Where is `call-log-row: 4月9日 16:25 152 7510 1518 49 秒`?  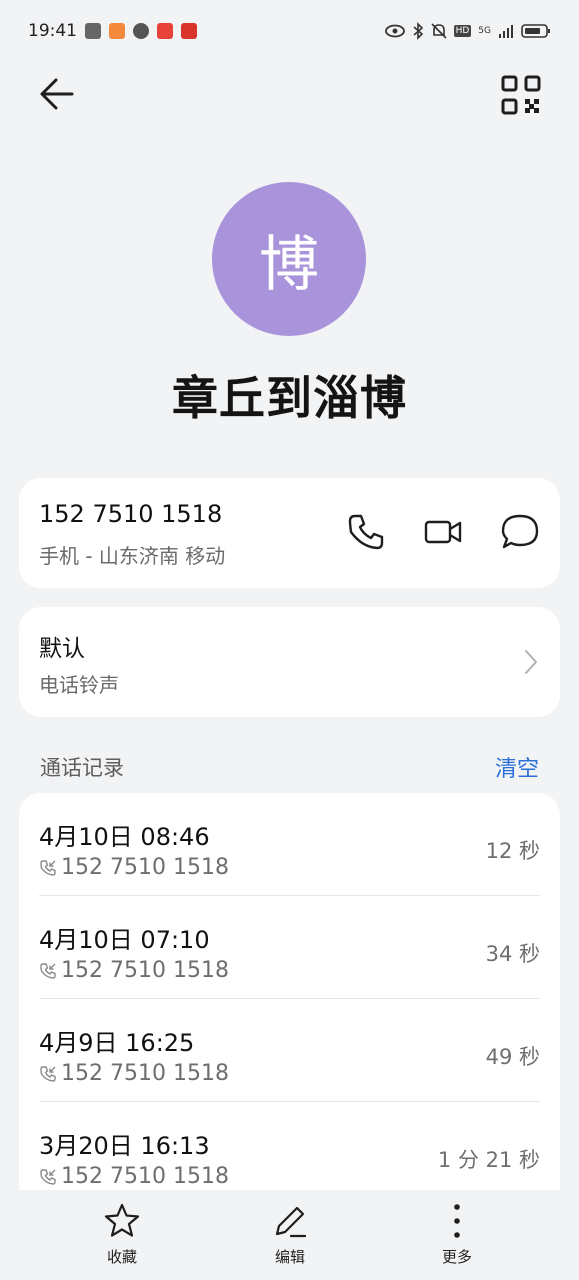
call-log-row: 4月9日 16:25 152 7510 1518 49 秒 is located at coordinates (289, 1050).